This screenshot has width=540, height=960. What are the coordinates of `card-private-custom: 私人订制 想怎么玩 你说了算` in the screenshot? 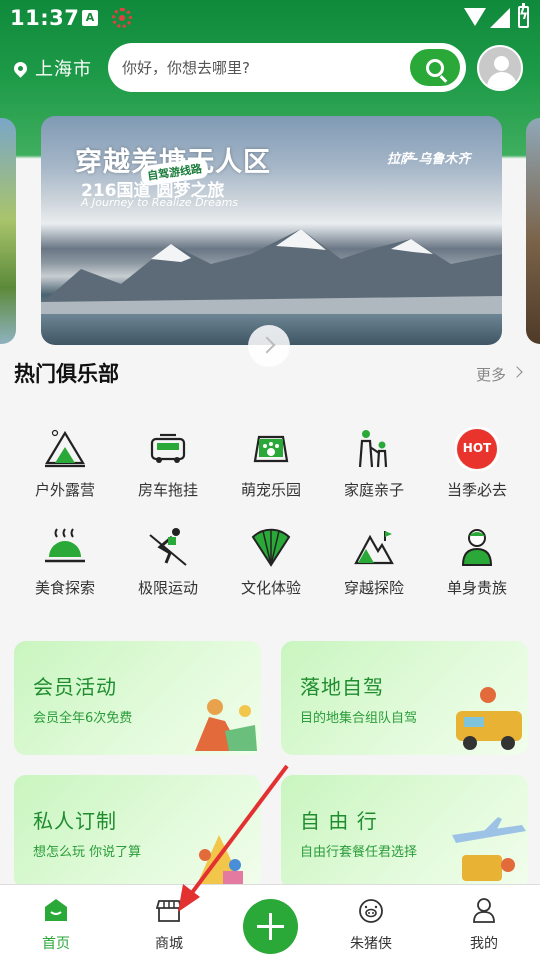 It's located at (137, 832).